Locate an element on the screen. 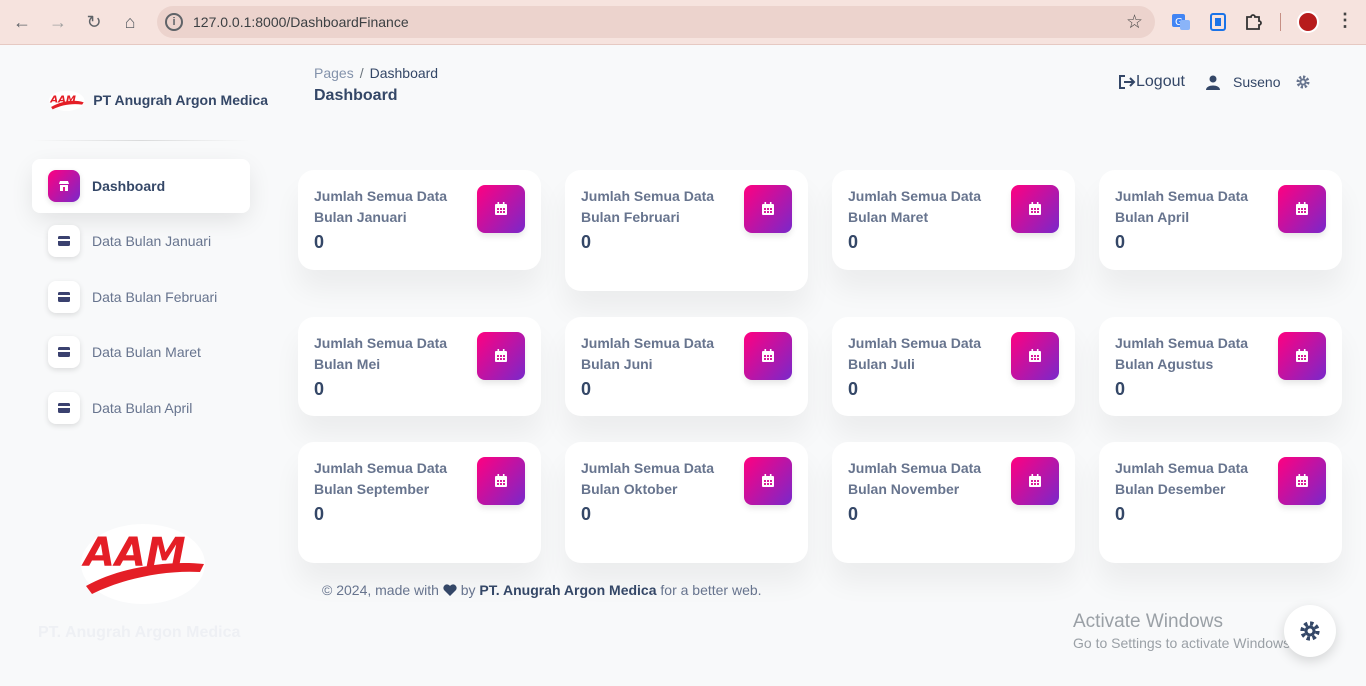 Image resolution: width=1366 pixels, height=686 pixels. breadcrumb-current: Dashboard is located at coordinates (404, 73).